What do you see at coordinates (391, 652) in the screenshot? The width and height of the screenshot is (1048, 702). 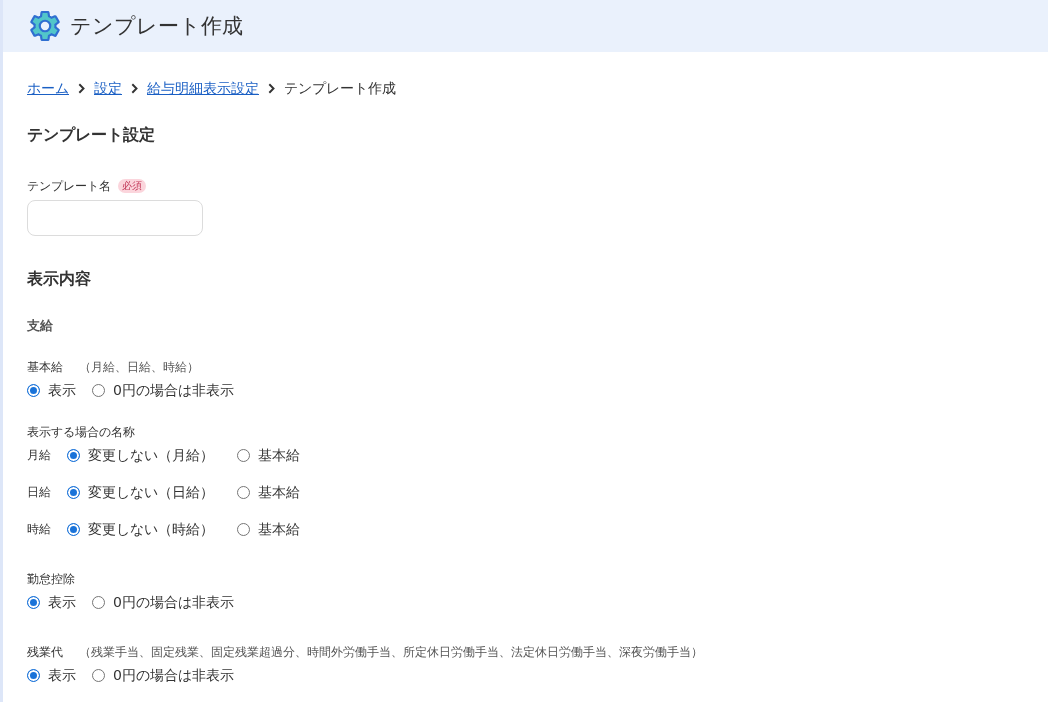 I see `item-note: （残業手当、固定残業、固定残業超過分、時間外労働手当、所定休日労働手当、法定休日労働手当、深夜労働手当）` at bounding box center [391, 652].